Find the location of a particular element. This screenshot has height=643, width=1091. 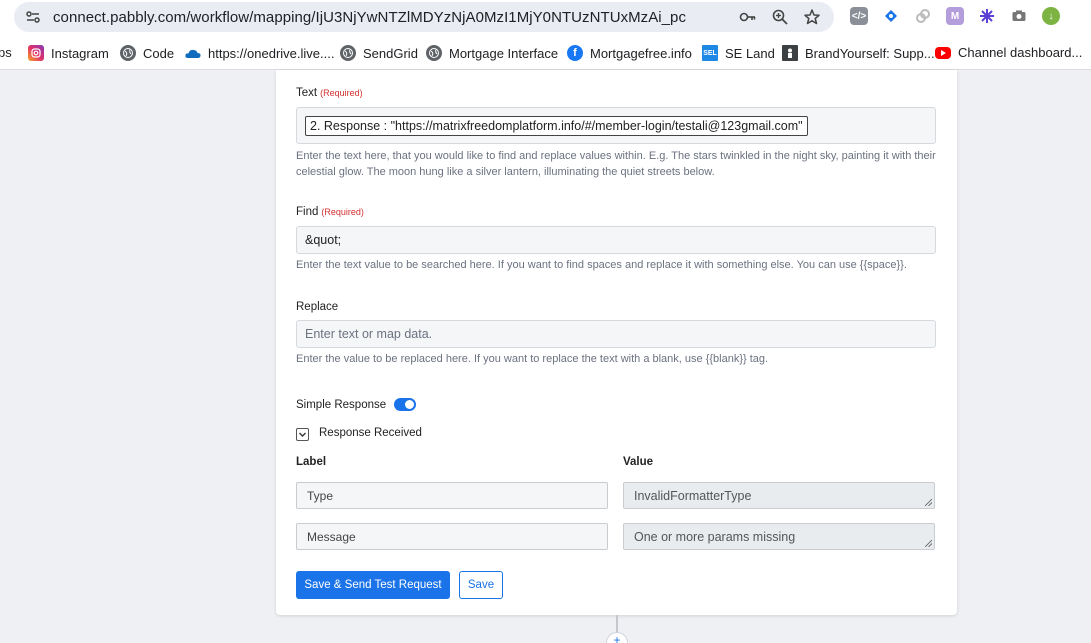

bookmark-se-land: SEL SE Land is located at coordinates (738, 53).